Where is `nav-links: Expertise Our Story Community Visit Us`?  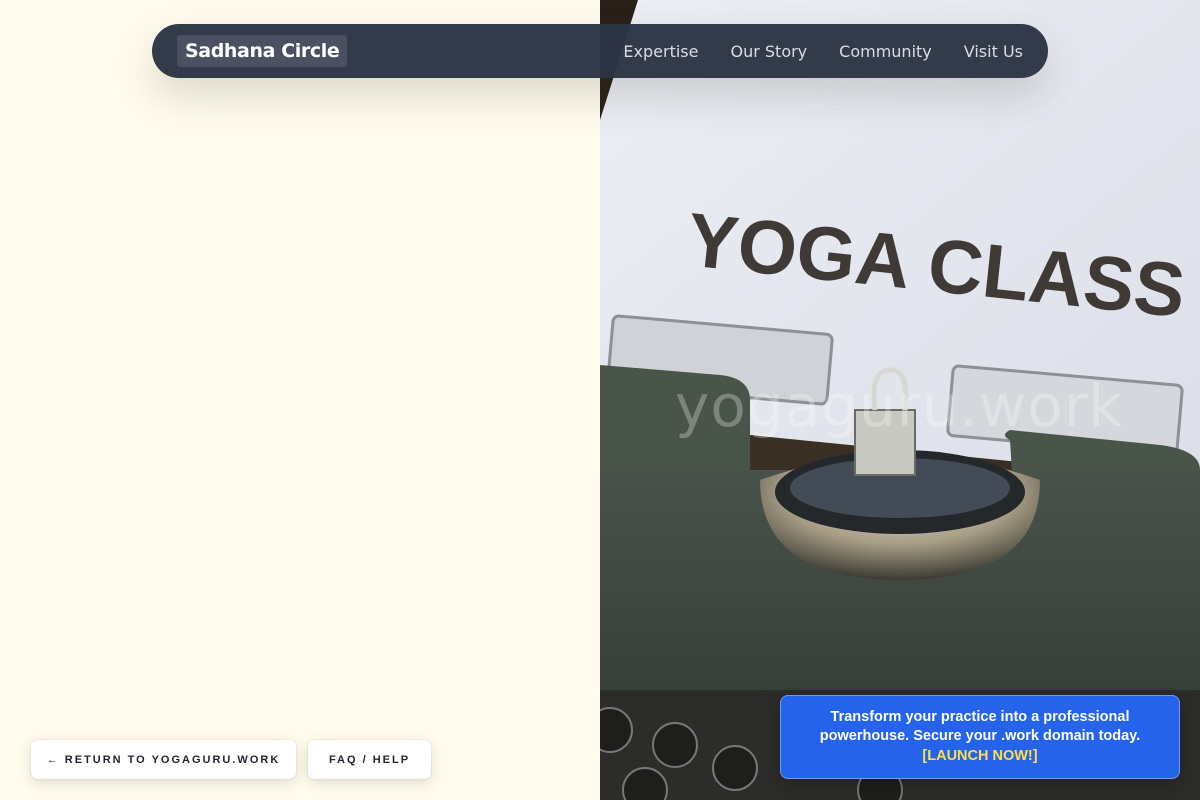 nav-links: Expertise Our Story Community Visit Us is located at coordinates (823, 51).